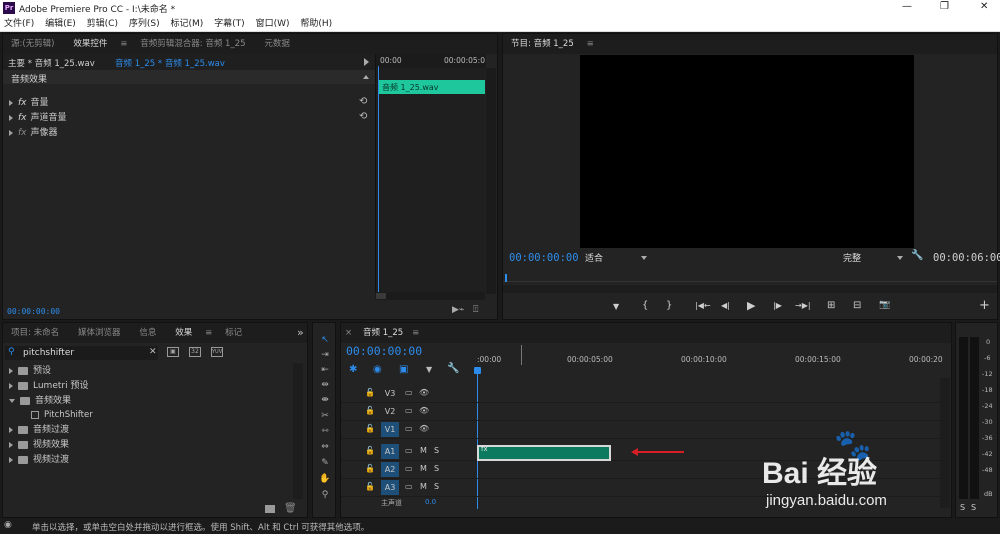 This screenshot has height=534, width=1000. What do you see at coordinates (325, 340) in the screenshot?
I see `selection-tool-icon: ↖` at bounding box center [325, 340].